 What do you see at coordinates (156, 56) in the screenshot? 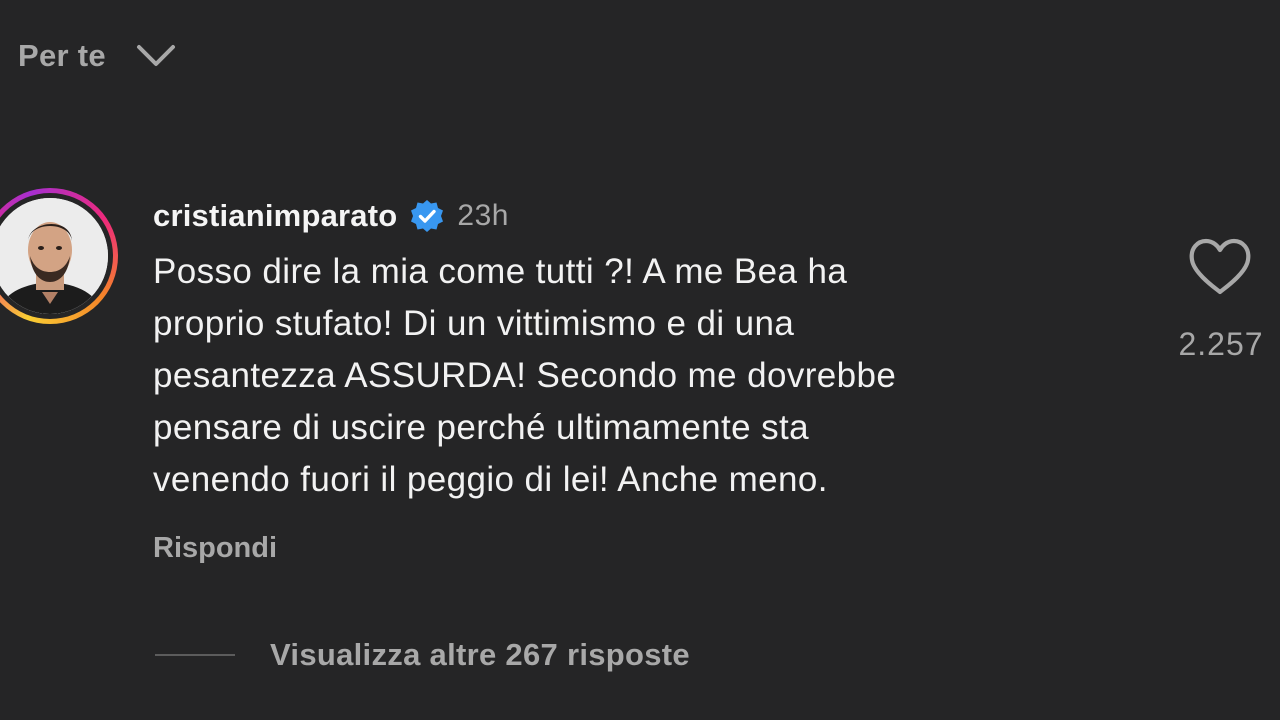
I see `chevron-down-icon` at bounding box center [156, 56].